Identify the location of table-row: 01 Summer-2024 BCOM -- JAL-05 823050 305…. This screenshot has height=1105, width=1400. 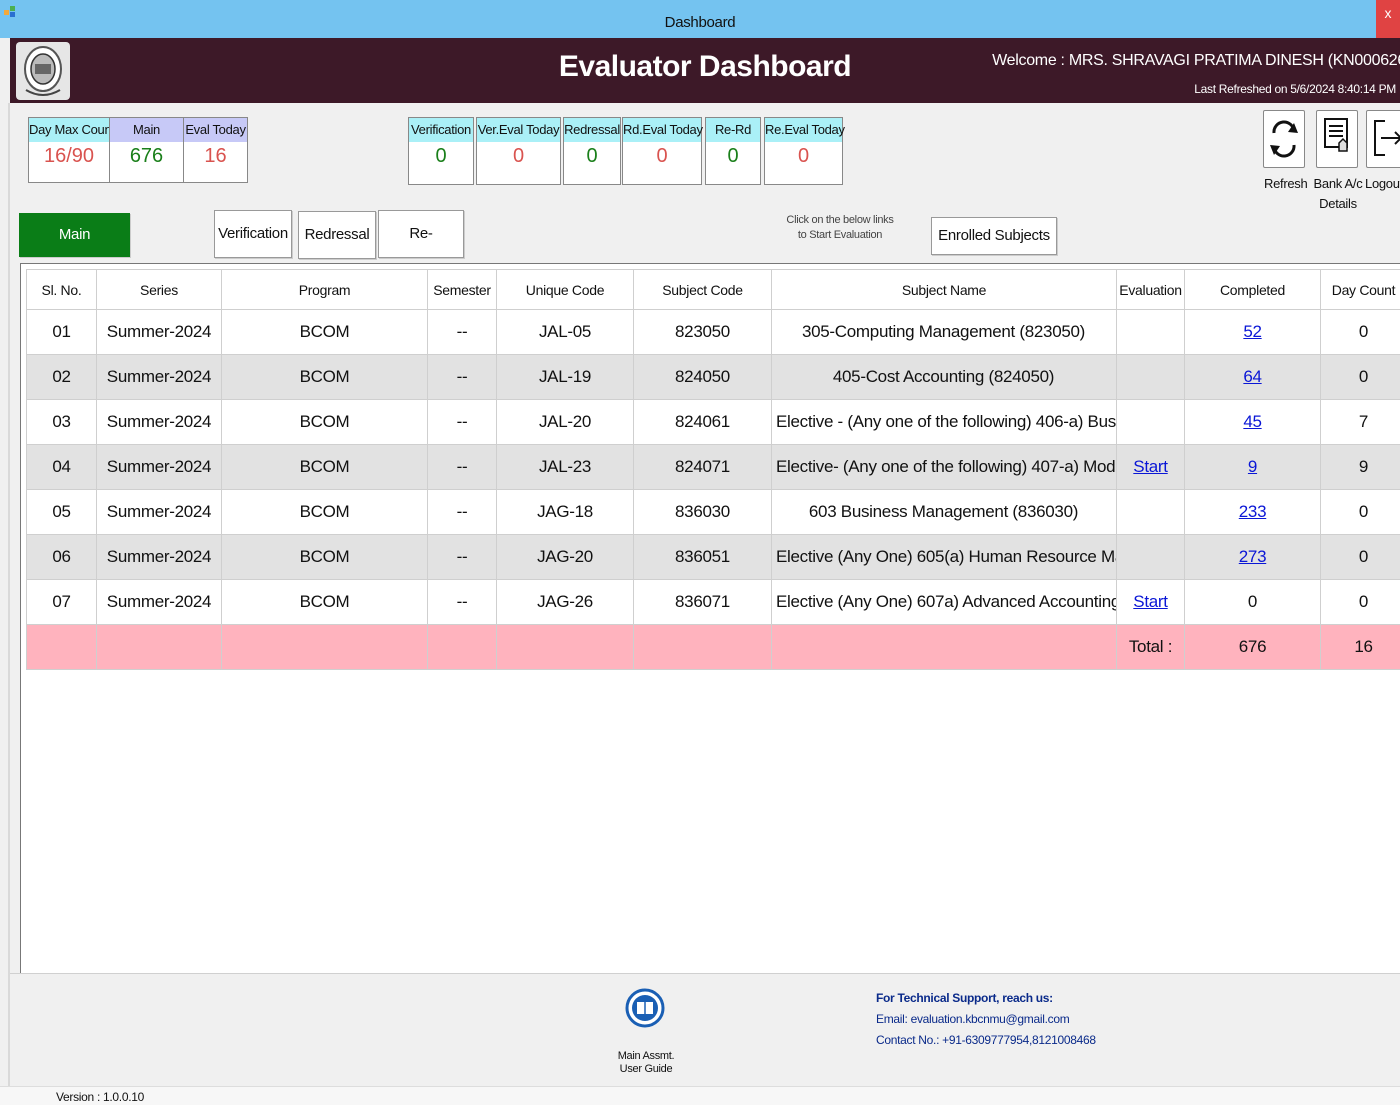
(713, 332).